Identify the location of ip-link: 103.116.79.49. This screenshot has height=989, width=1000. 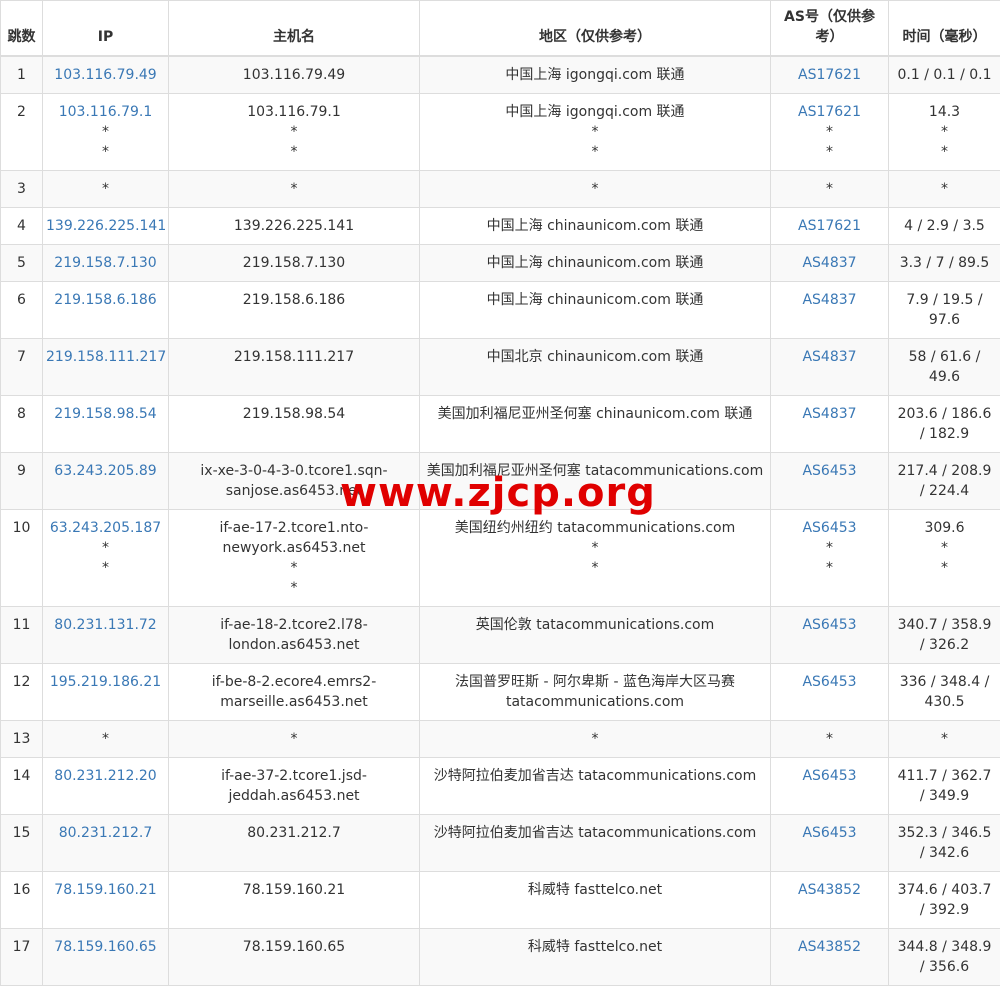
(105, 75).